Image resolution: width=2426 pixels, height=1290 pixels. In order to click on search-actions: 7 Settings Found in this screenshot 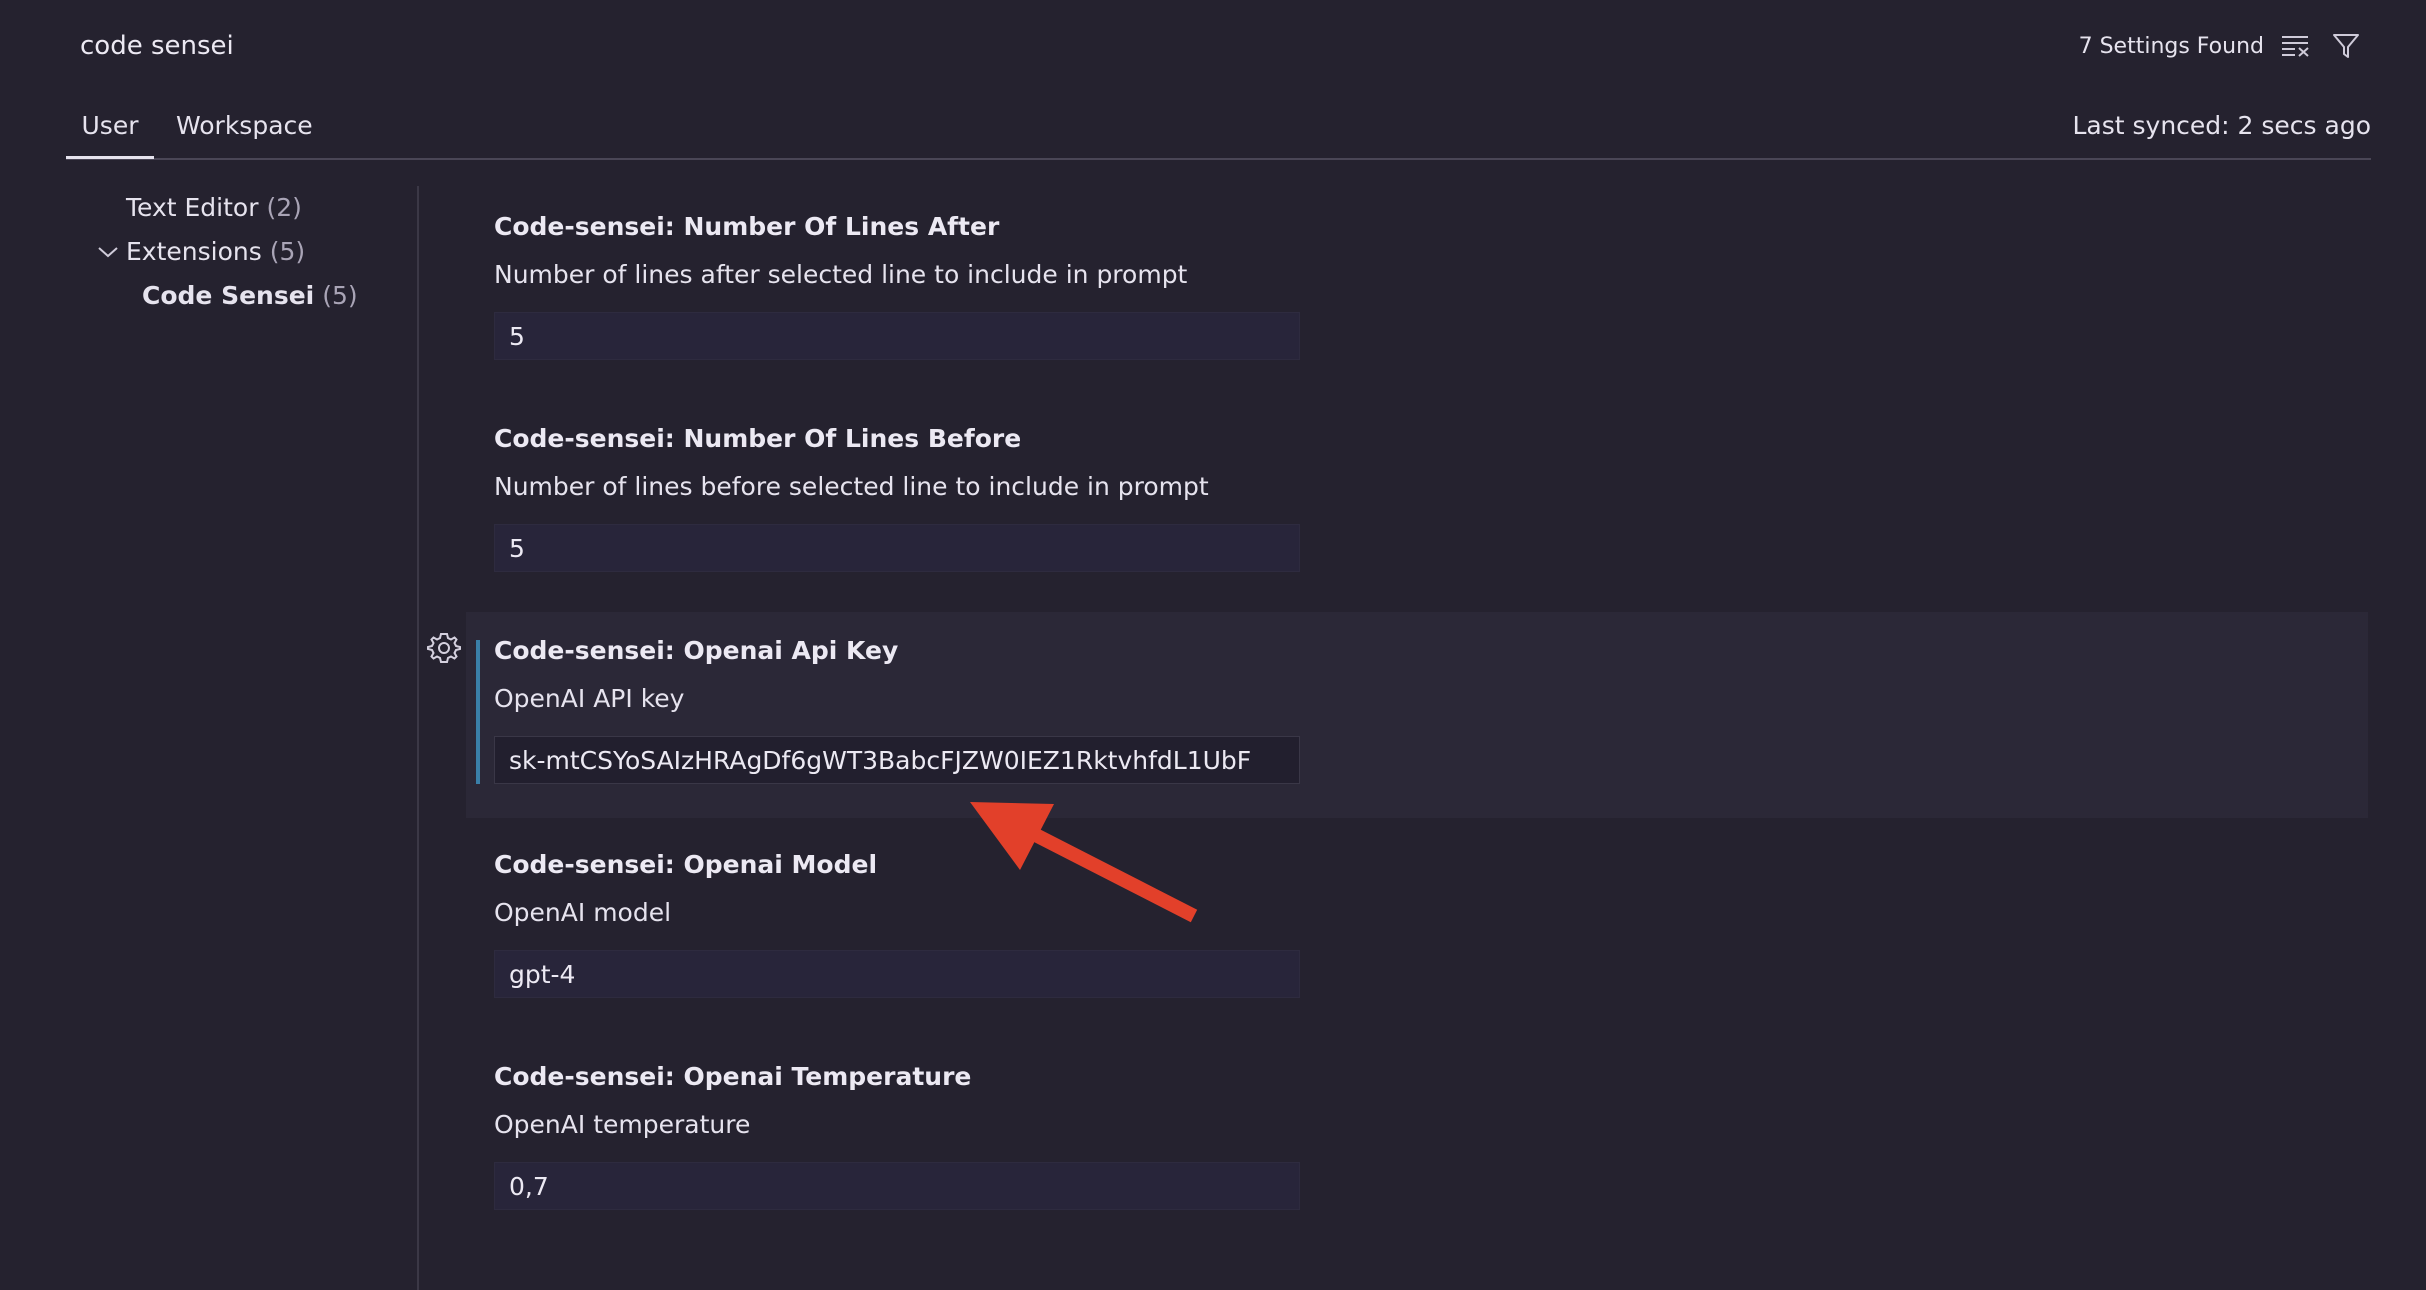, I will do `click(2221, 46)`.